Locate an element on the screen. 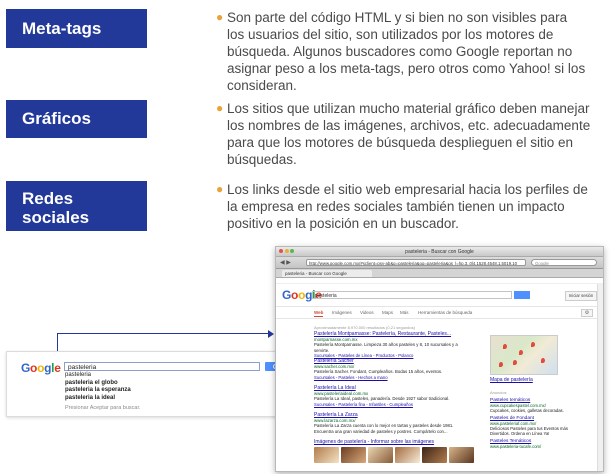 The height and width of the screenshot is (474, 613). tab-web: Web is located at coordinates (319, 313).